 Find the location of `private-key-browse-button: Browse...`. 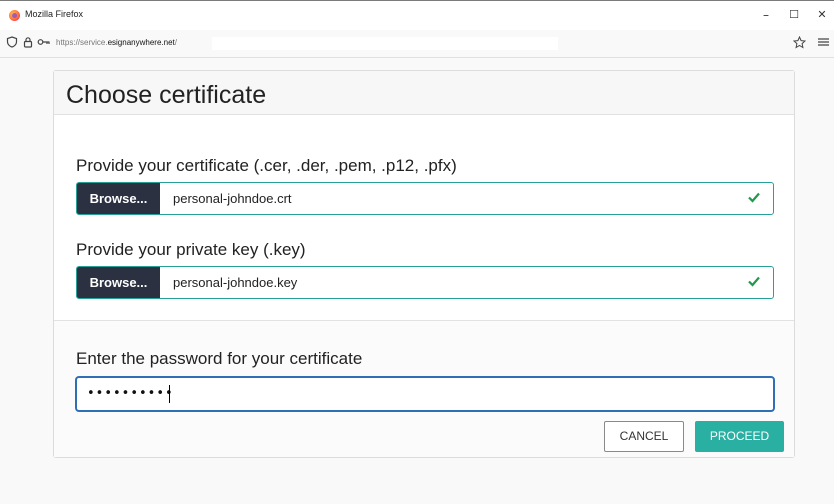

private-key-browse-button: Browse... is located at coordinates (118, 282).